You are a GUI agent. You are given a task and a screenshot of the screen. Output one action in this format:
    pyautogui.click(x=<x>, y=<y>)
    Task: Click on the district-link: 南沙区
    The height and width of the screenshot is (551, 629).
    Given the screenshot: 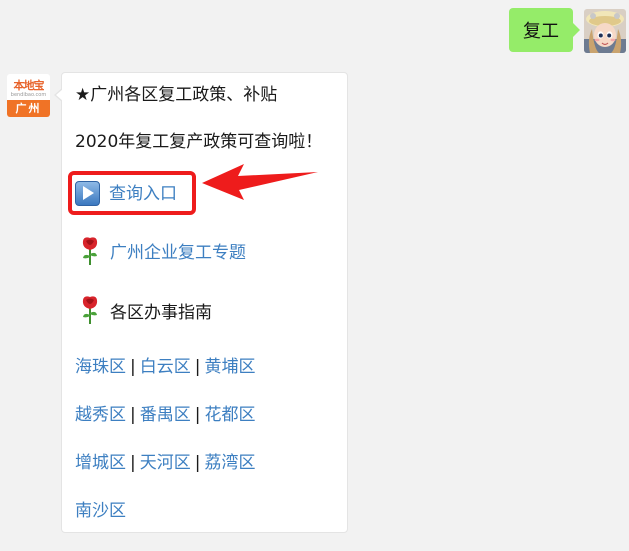 What is the action you would take?
    pyautogui.click(x=100, y=511)
    